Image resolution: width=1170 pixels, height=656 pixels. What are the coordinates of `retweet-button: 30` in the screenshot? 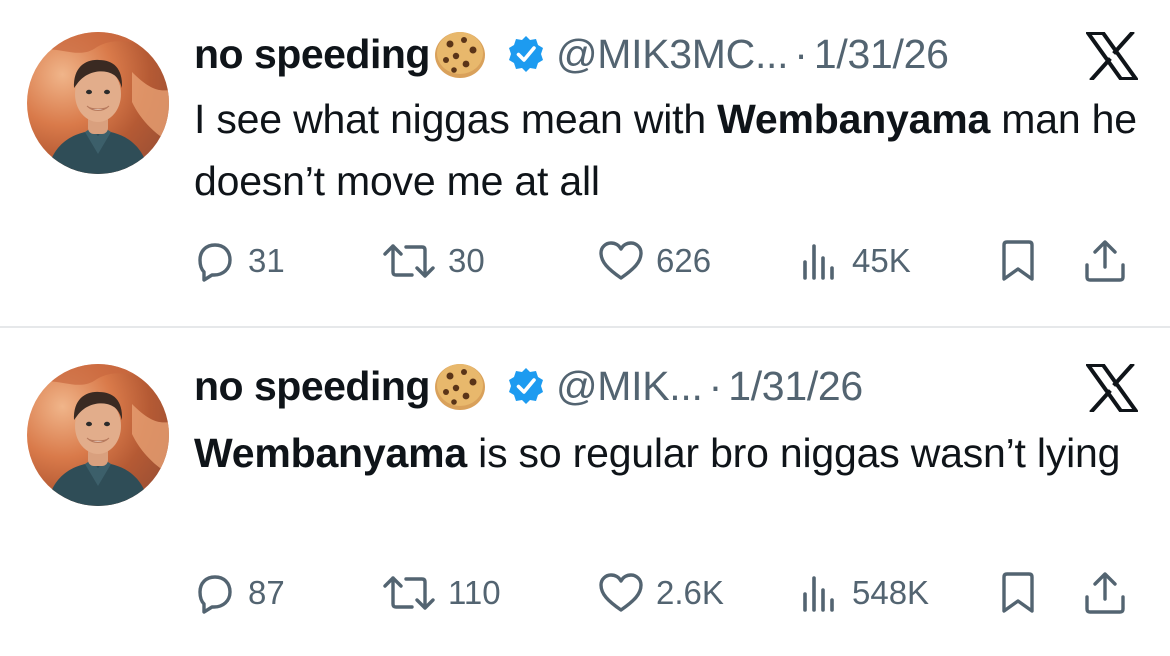 It's located at (433, 261).